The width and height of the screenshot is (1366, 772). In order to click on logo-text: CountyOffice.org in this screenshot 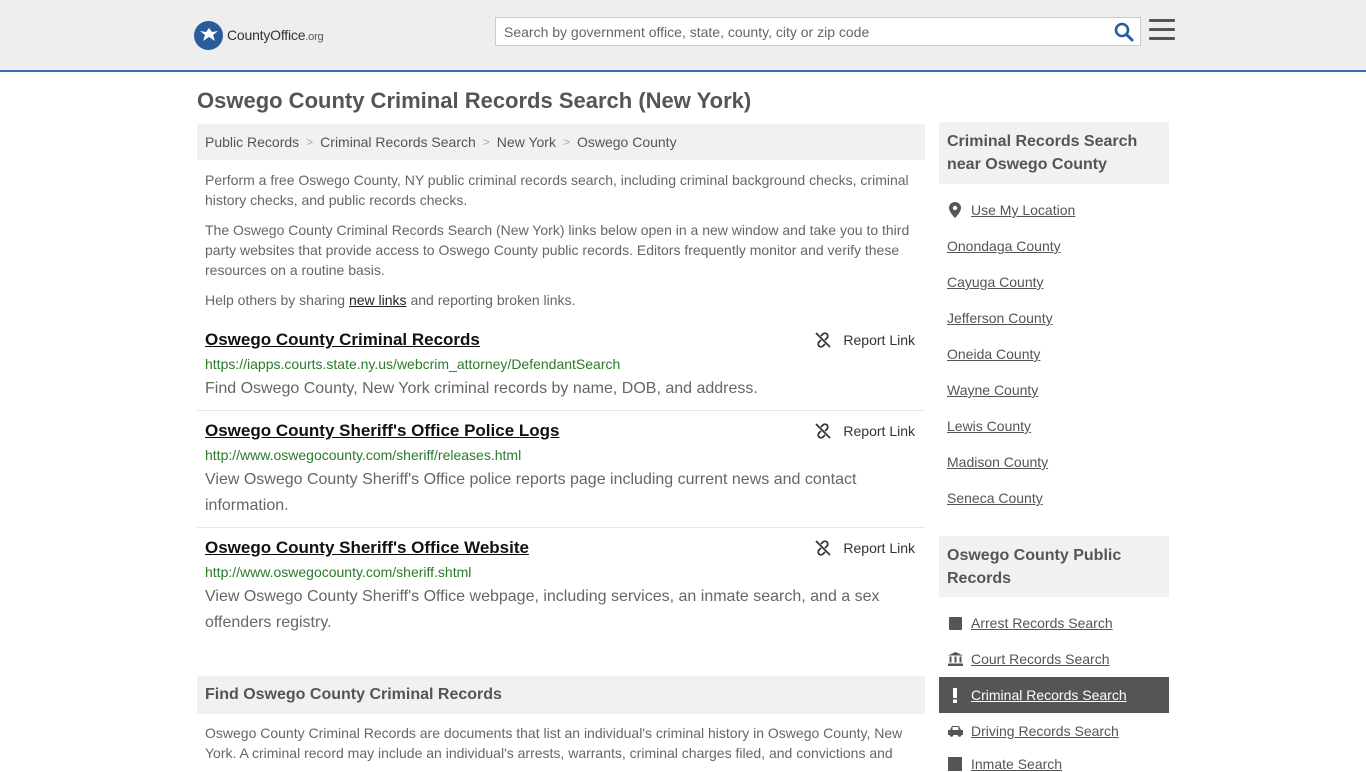, I will do `click(275, 35)`.